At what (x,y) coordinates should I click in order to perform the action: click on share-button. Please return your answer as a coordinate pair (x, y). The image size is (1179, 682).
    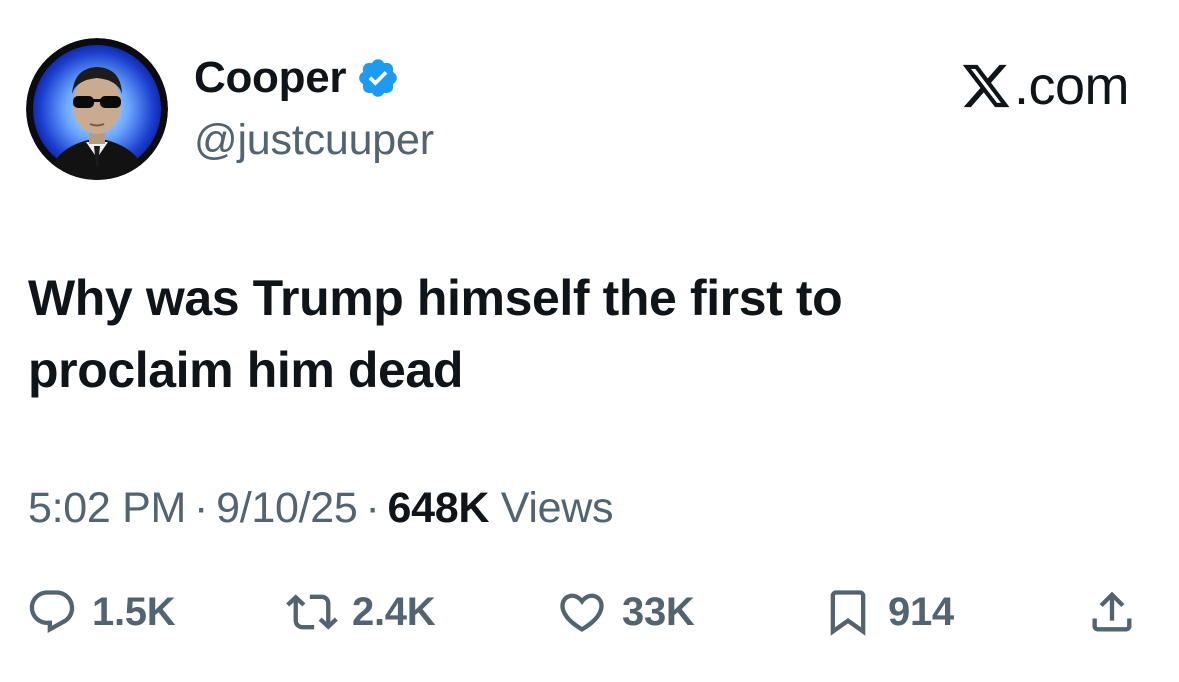
    Looking at the image, I should click on (1112, 612).